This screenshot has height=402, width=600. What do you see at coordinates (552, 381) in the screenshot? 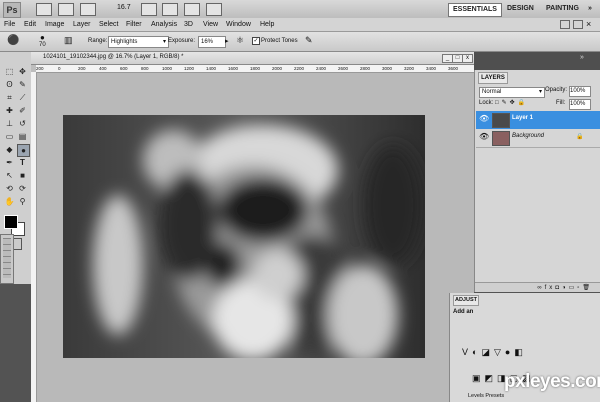
I see `watermark: pxleyes.com` at bounding box center [552, 381].